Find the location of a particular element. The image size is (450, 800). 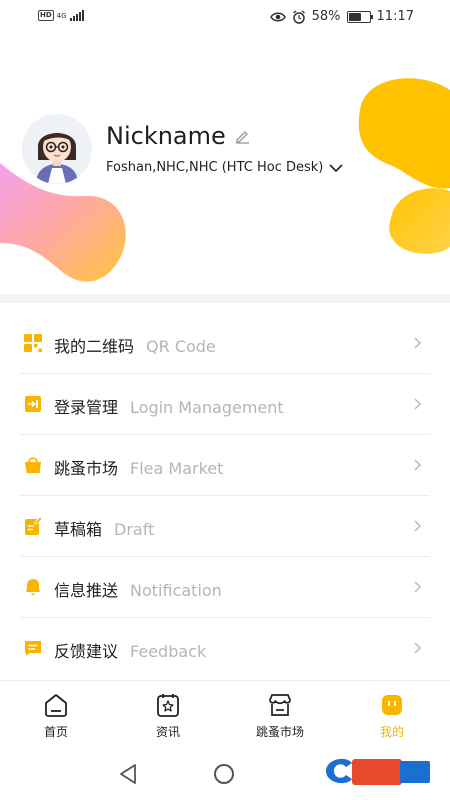

menu-item-notification: 信息推送 Notification is located at coordinates (225, 587).